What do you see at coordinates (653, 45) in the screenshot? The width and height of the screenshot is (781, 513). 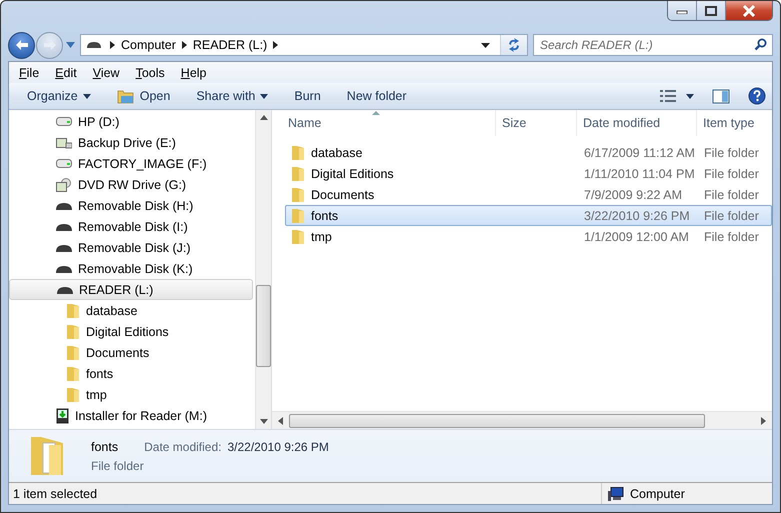 I see `search-field: Search READER (L:)` at bounding box center [653, 45].